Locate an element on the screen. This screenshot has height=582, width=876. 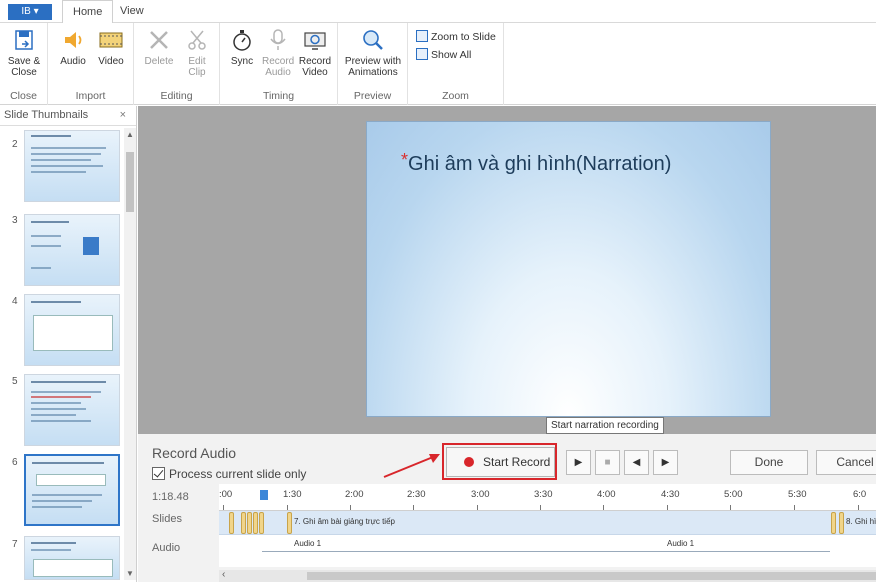
delete-x-icon is located at coordinates (159, 40).